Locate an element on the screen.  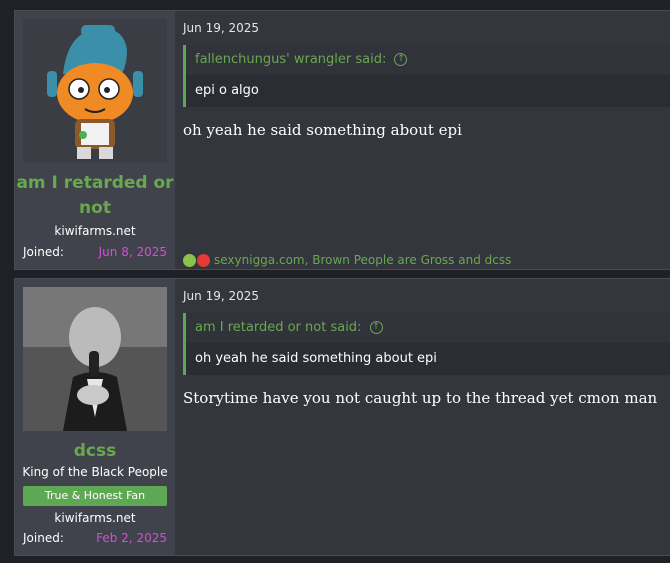
quote-text: epi o algo is located at coordinates (428, 91).